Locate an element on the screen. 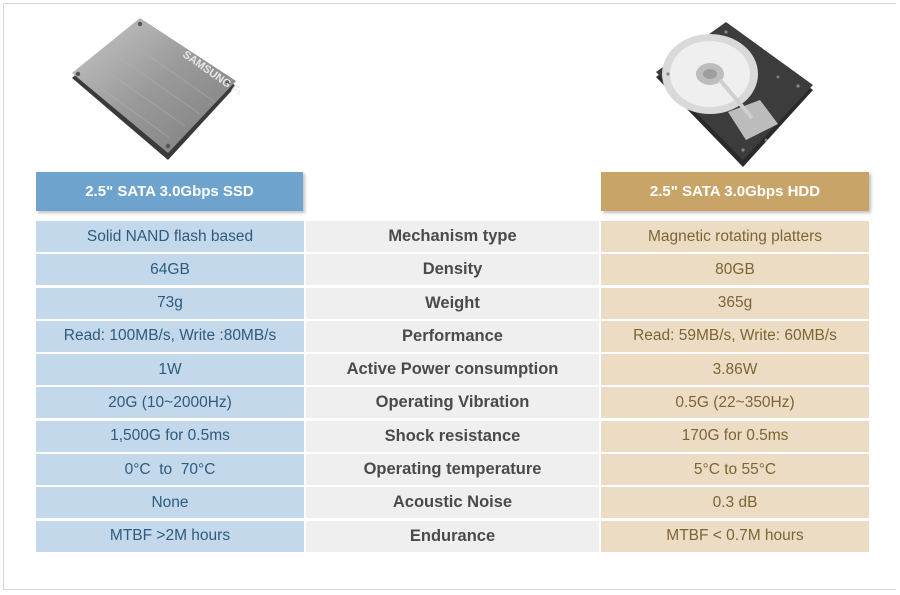 The height and width of the screenshot is (595, 900). hdd-value: 0.5G (22~350Hz) is located at coordinates (735, 403).